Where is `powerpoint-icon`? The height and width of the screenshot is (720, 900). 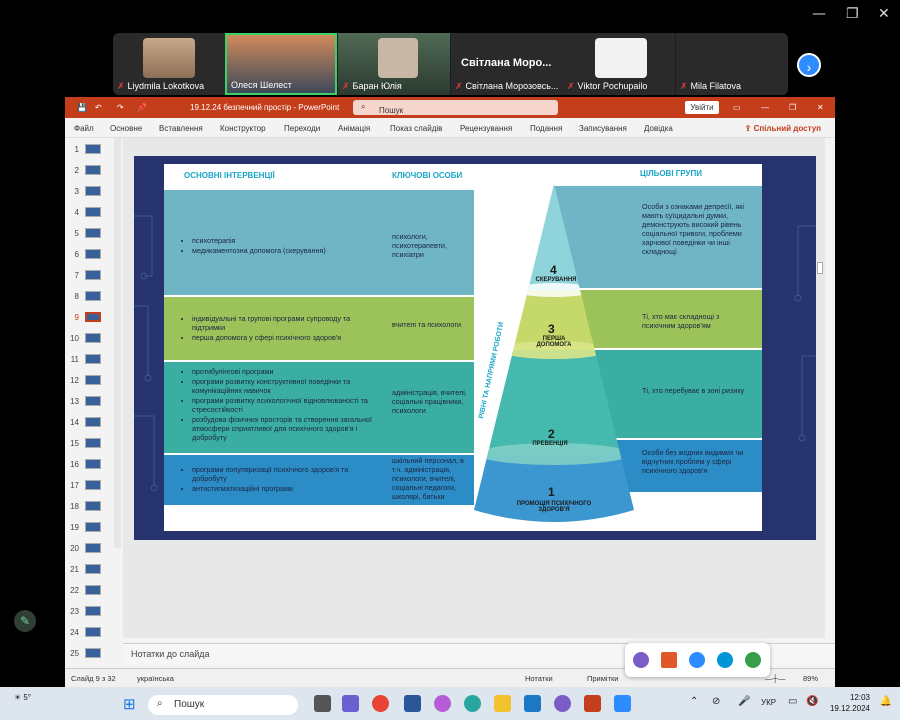 powerpoint-icon is located at coordinates (592, 703).